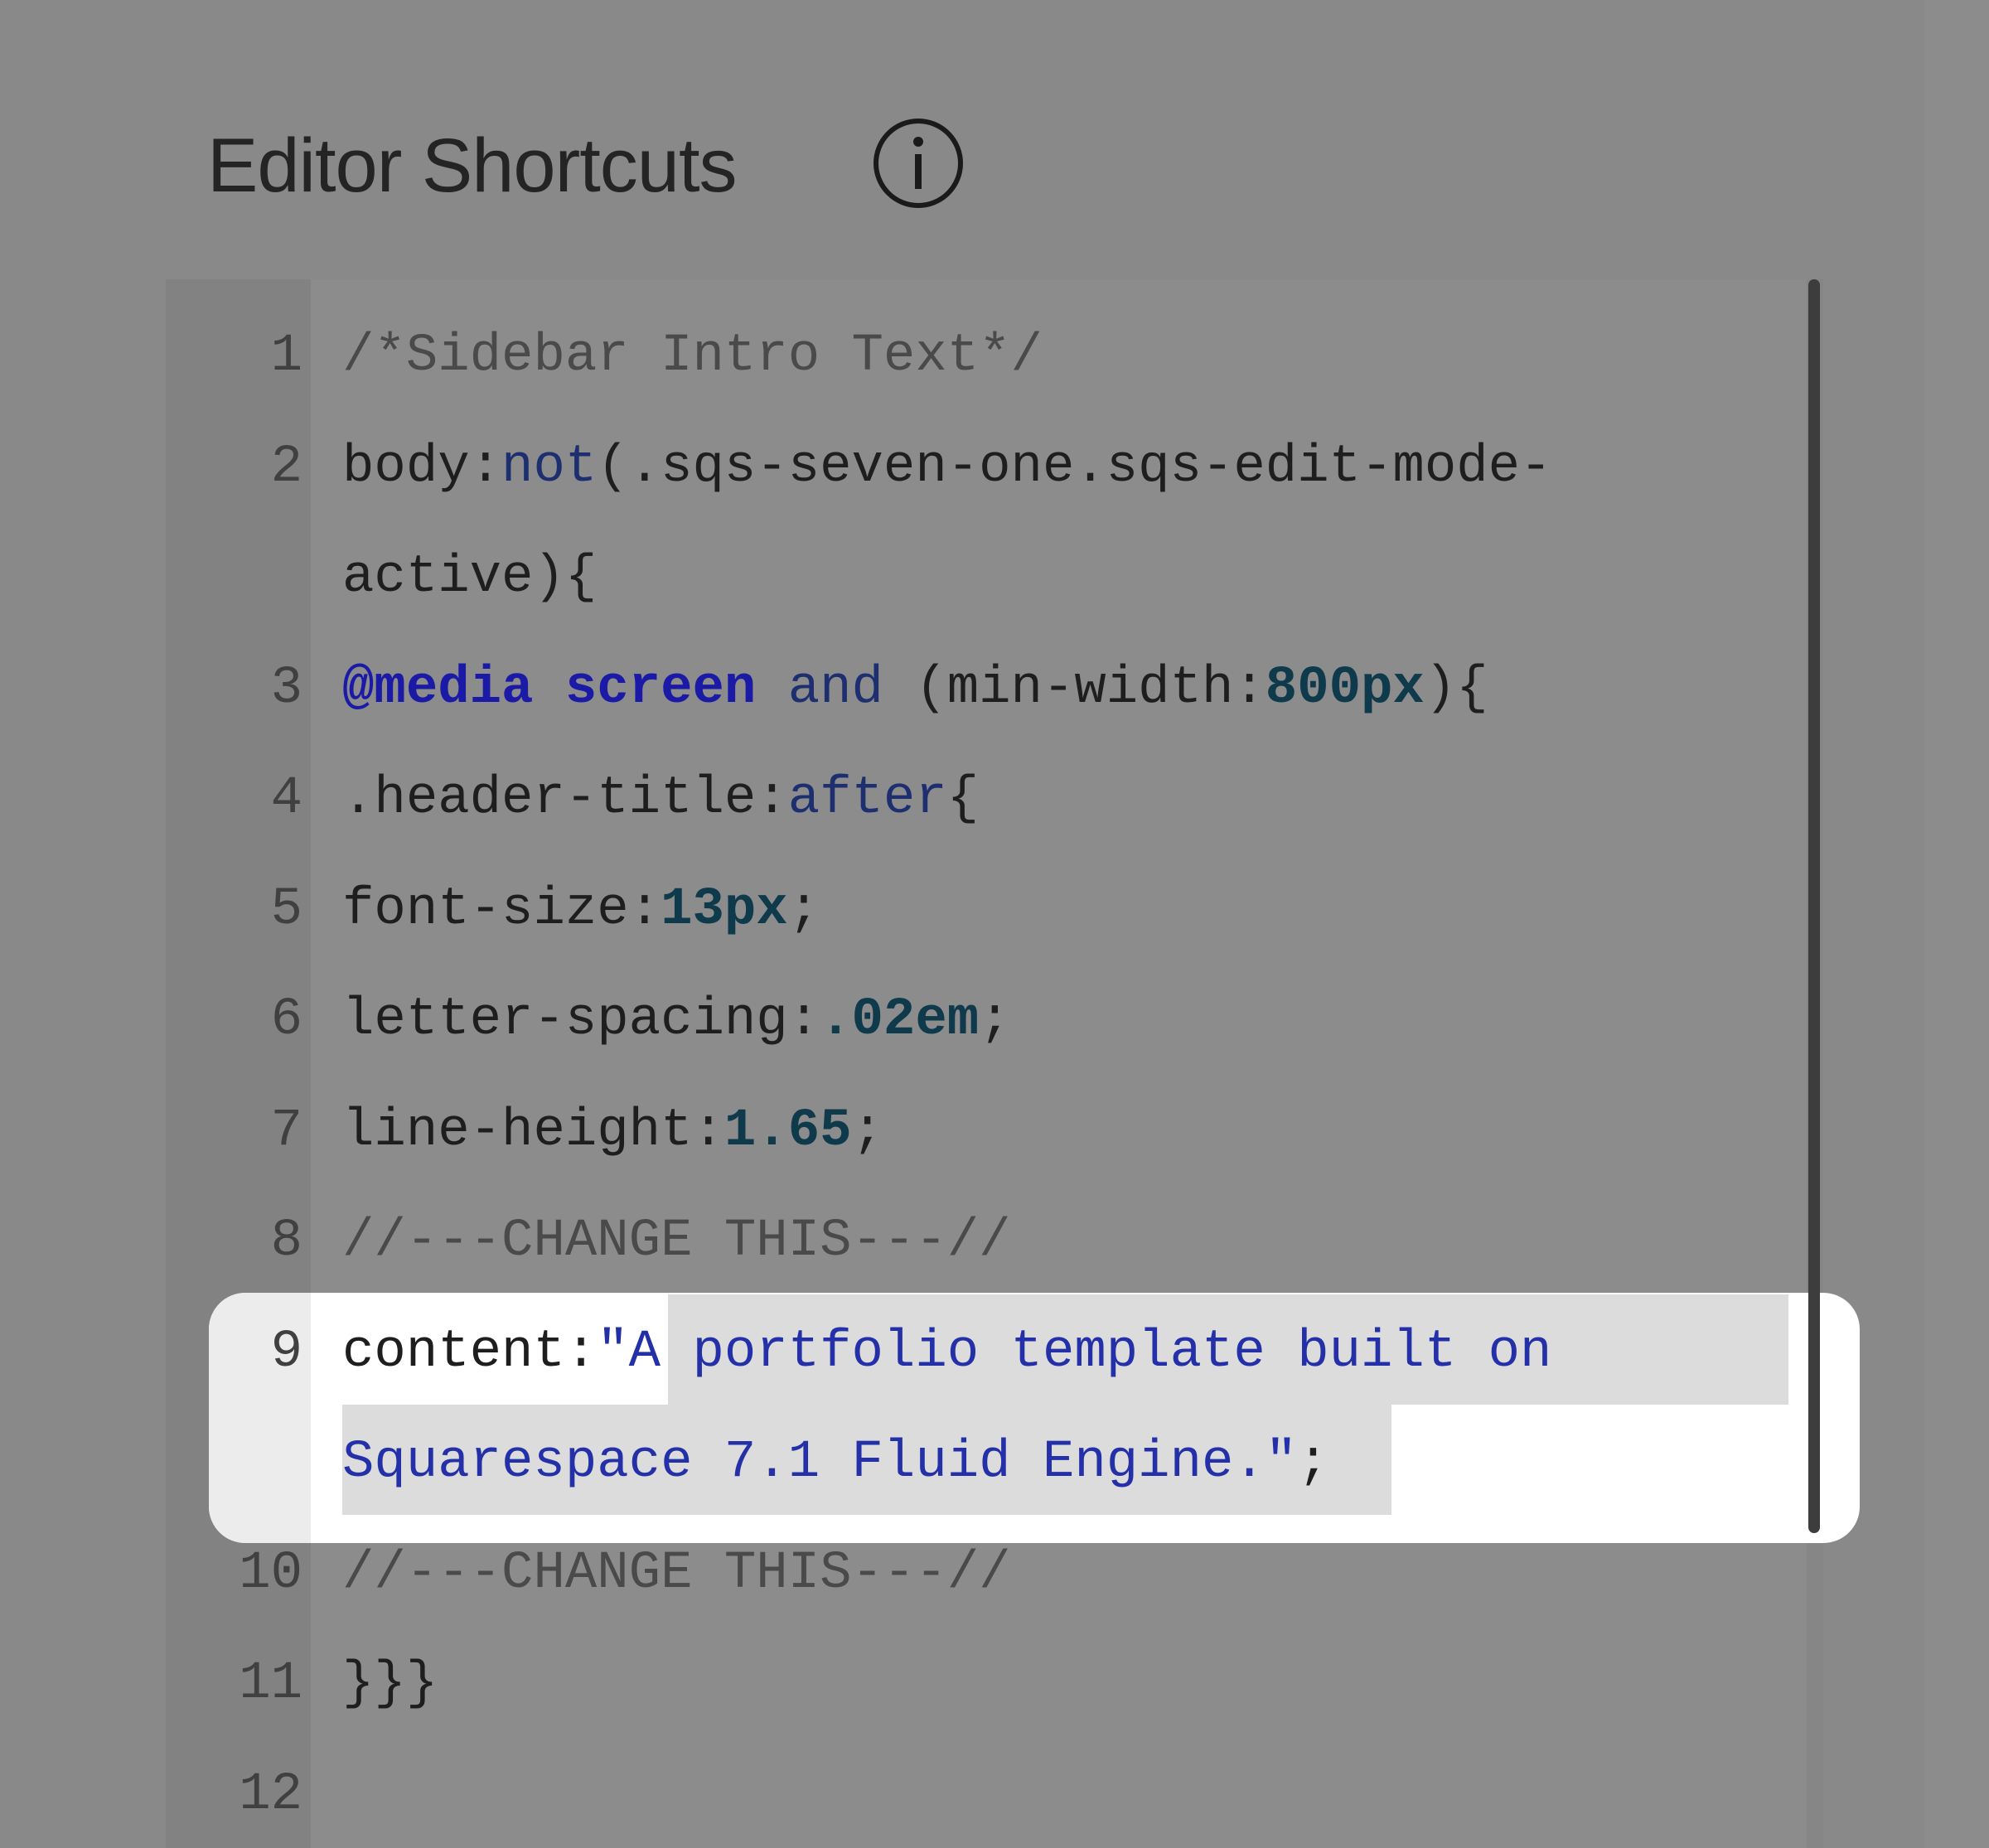  I want to click on code-text: }}}, so click(390, 1684).